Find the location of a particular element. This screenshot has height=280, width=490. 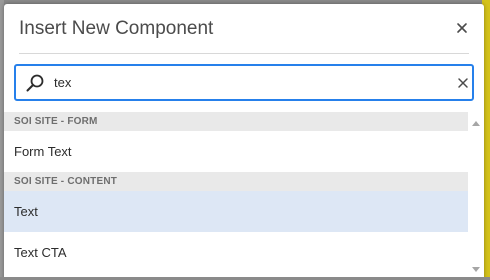

list-scrollbar is located at coordinates (476, 196).